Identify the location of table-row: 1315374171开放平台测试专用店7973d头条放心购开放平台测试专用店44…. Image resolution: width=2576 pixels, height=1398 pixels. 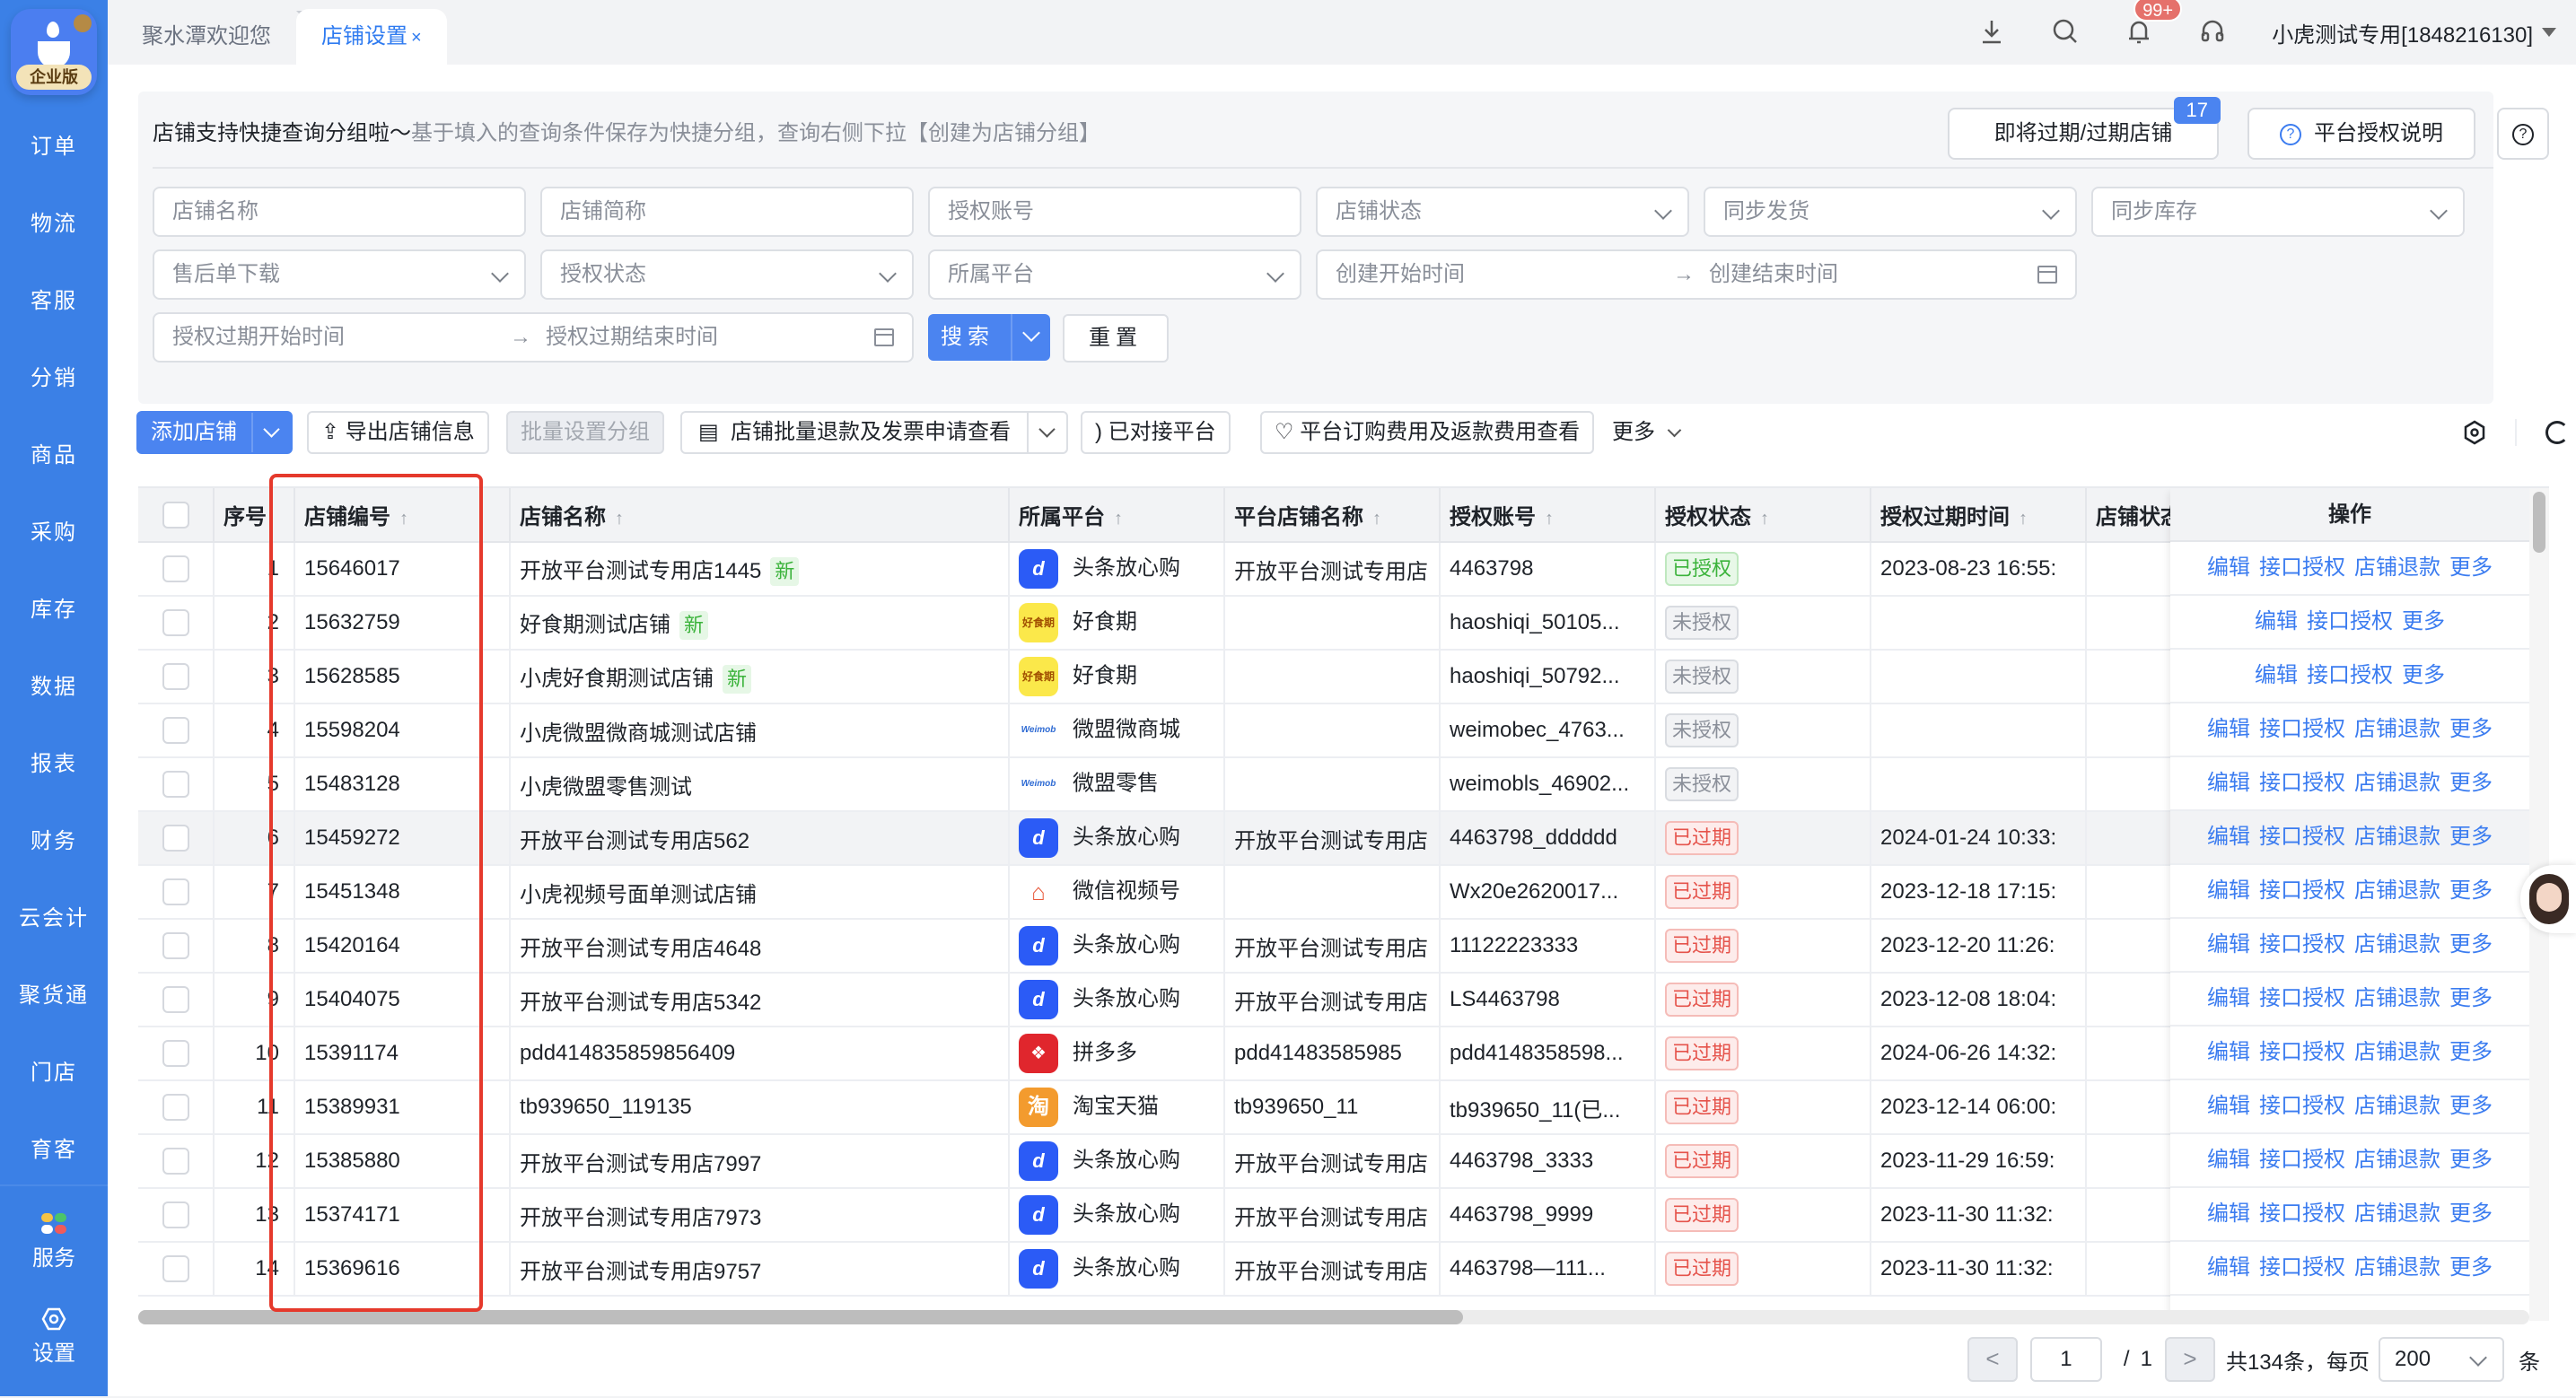
(1166, 1215).